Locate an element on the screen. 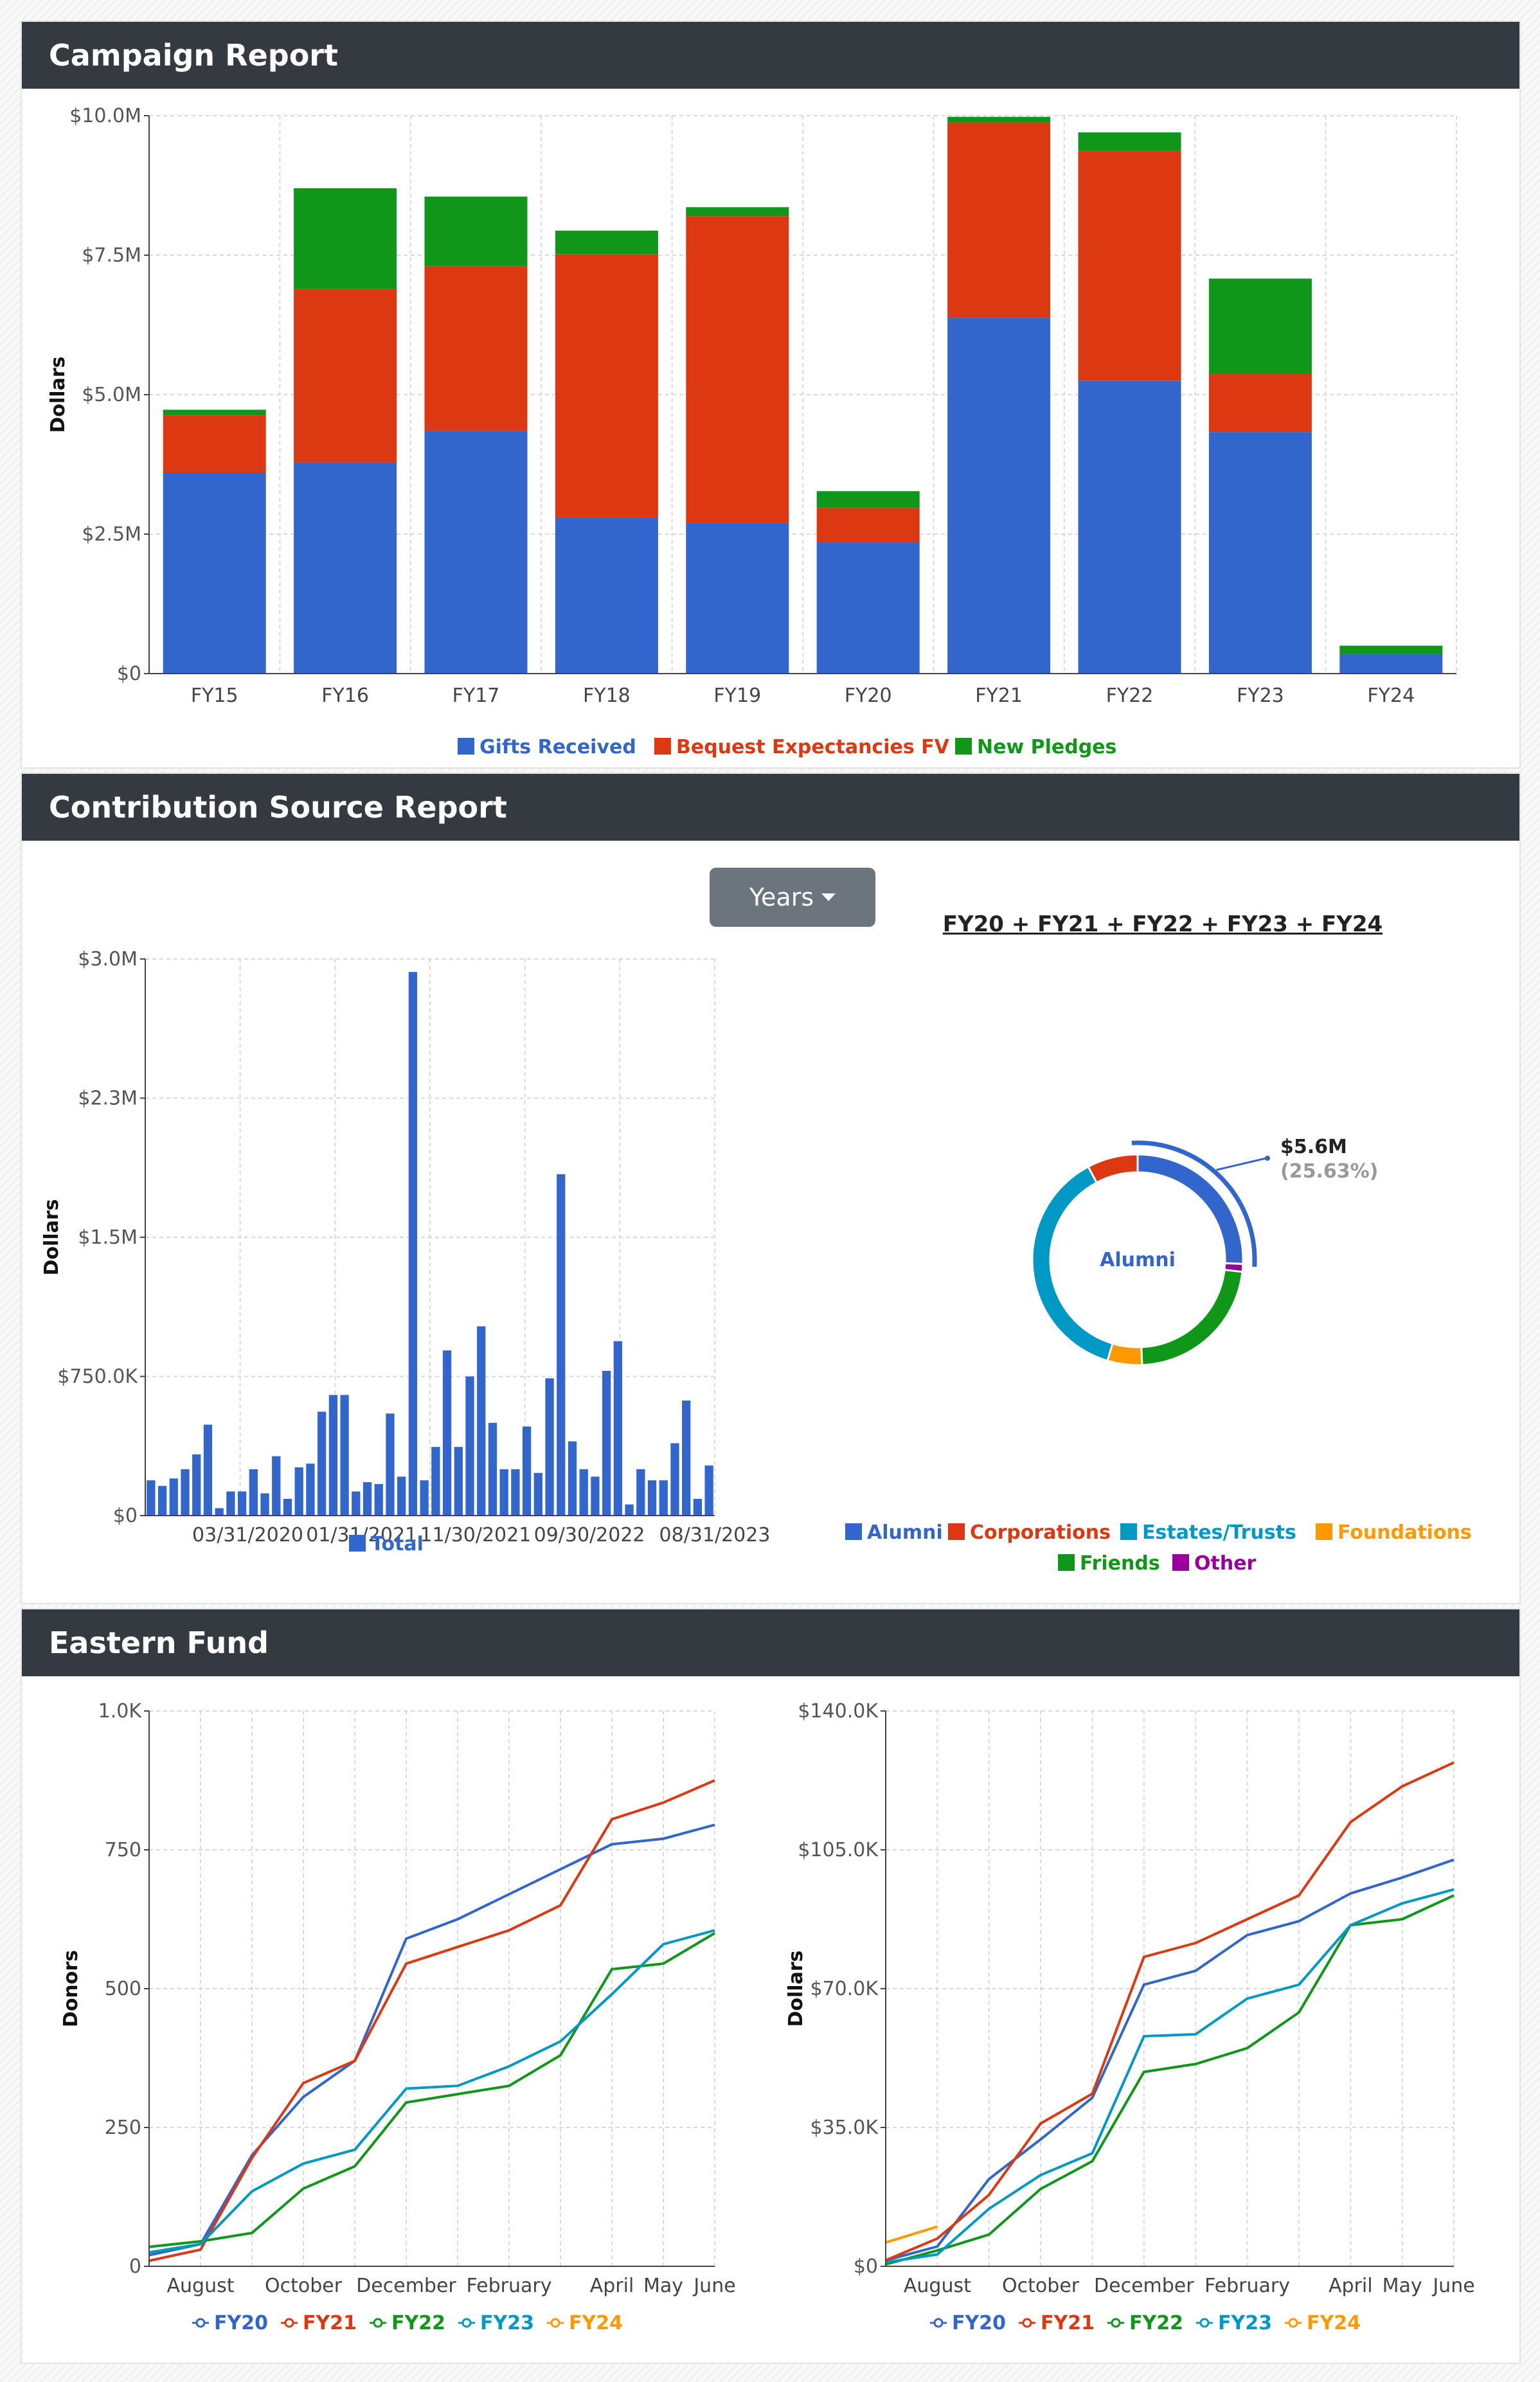 This screenshot has height=2382, width=1540. legend-label: FY20 is located at coordinates (979, 2323).